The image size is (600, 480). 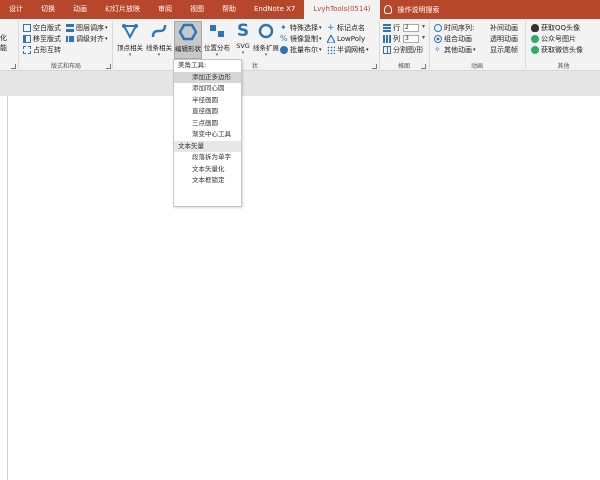 What do you see at coordinates (453, 39) in the screenshot?
I see `group-animation-button: 组合动画` at bounding box center [453, 39].